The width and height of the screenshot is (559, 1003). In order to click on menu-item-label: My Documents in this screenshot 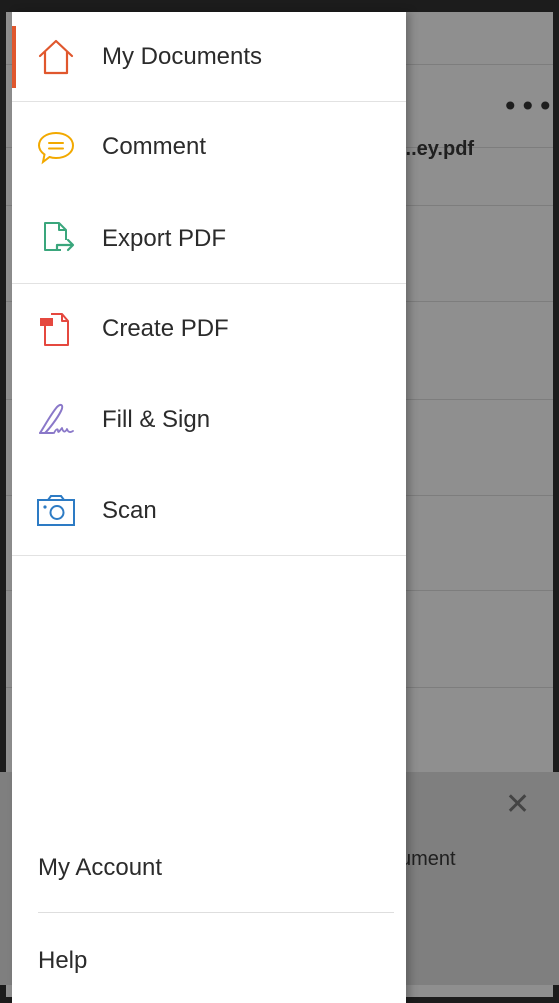, I will do `click(182, 56)`.